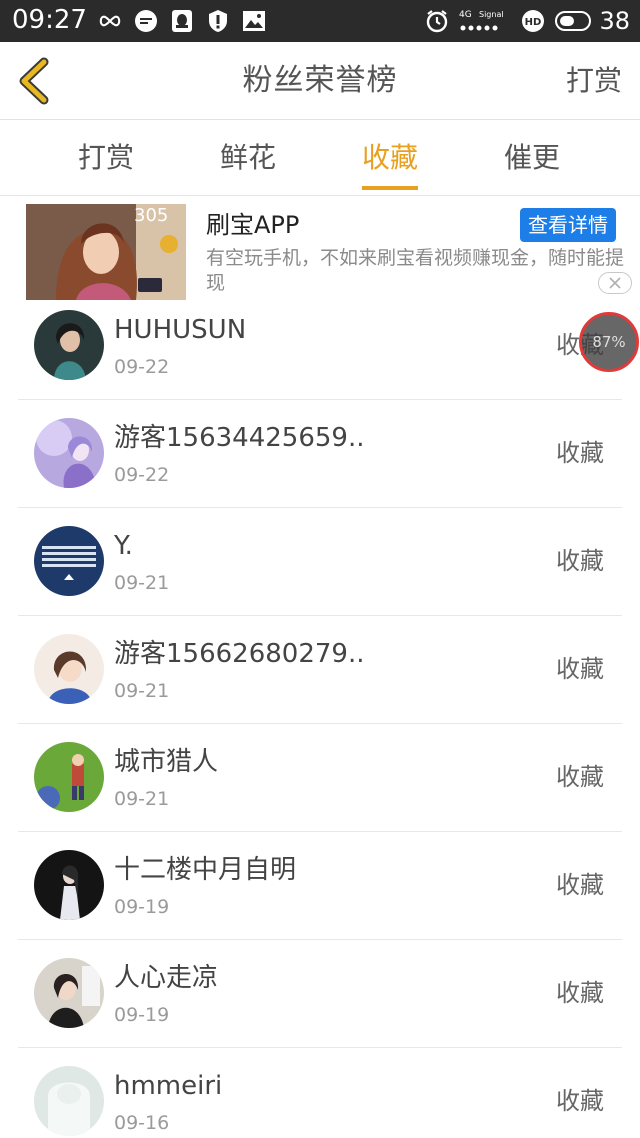 This screenshot has height=1138, width=640. I want to click on top-nav-bar: 粉丝荣誉榜 打赏, so click(320, 81).